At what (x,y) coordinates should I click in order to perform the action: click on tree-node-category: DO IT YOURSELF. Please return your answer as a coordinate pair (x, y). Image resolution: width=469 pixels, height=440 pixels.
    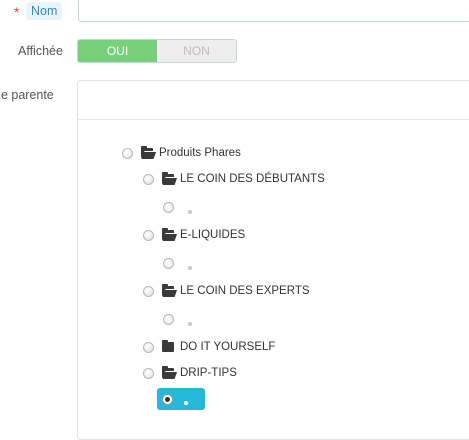
    Looking at the image, I should click on (209, 347).